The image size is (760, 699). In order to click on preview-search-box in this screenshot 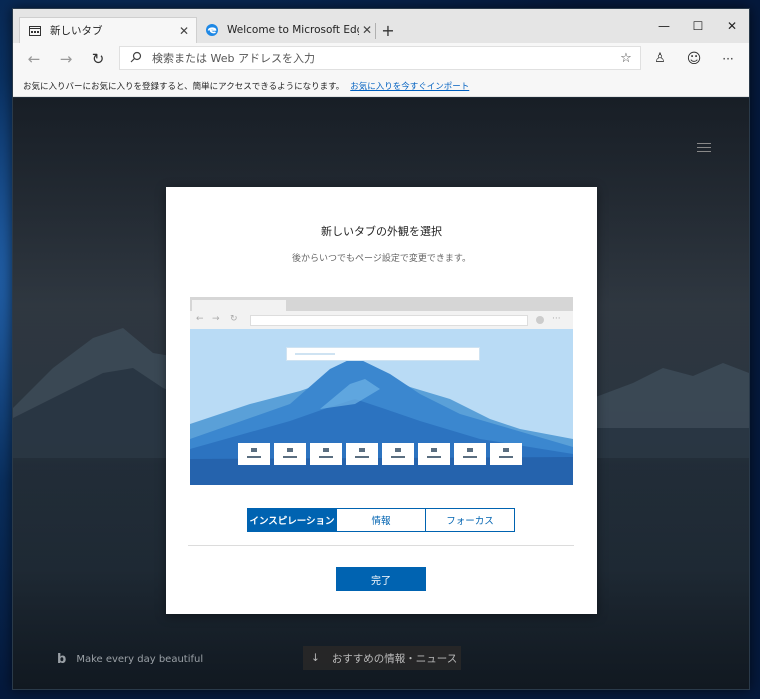, I will do `click(383, 354)`.